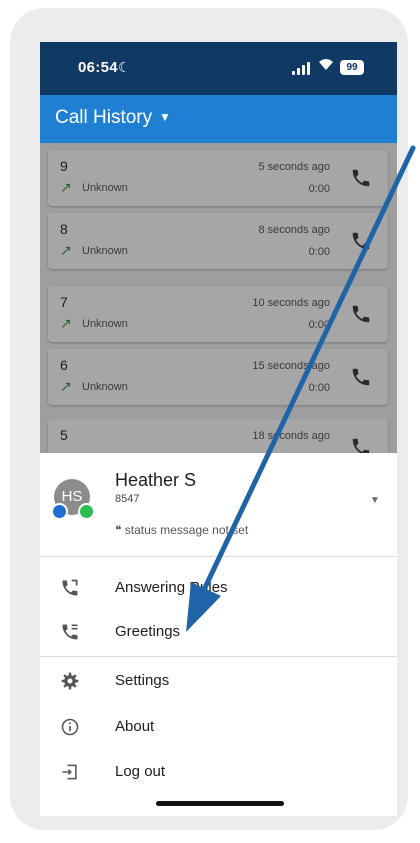 The image size is (420, 843). What do you see at coordinates (70, 632) in the screenshot?
I see `phone-list-icon` at bounding box center [70, 632].